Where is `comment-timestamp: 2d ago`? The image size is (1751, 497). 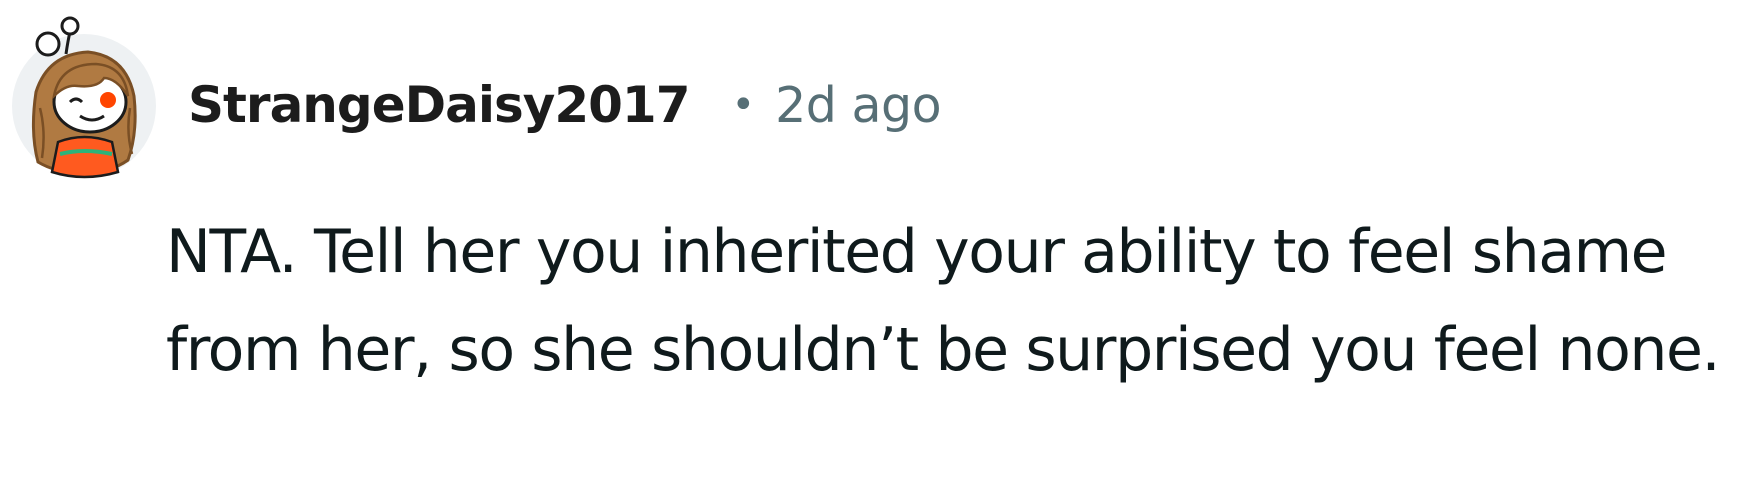
comment-timestamp: 2d ago is located at coordinates (858, 105).